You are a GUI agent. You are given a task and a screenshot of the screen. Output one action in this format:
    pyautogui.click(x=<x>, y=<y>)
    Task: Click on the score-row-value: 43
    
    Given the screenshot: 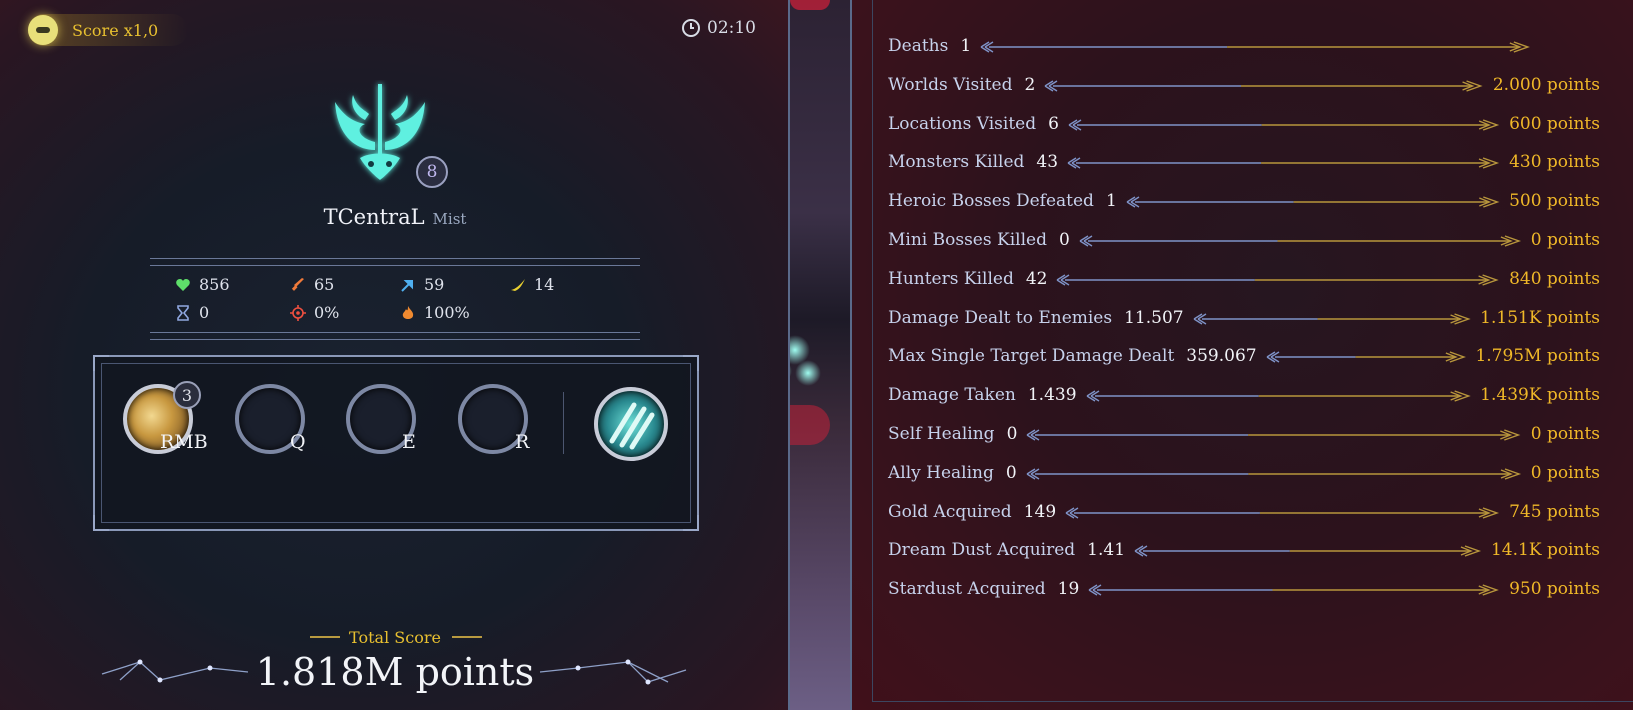 What is the action you would take?
    pyautogui.click(x=1047, y=162)
    